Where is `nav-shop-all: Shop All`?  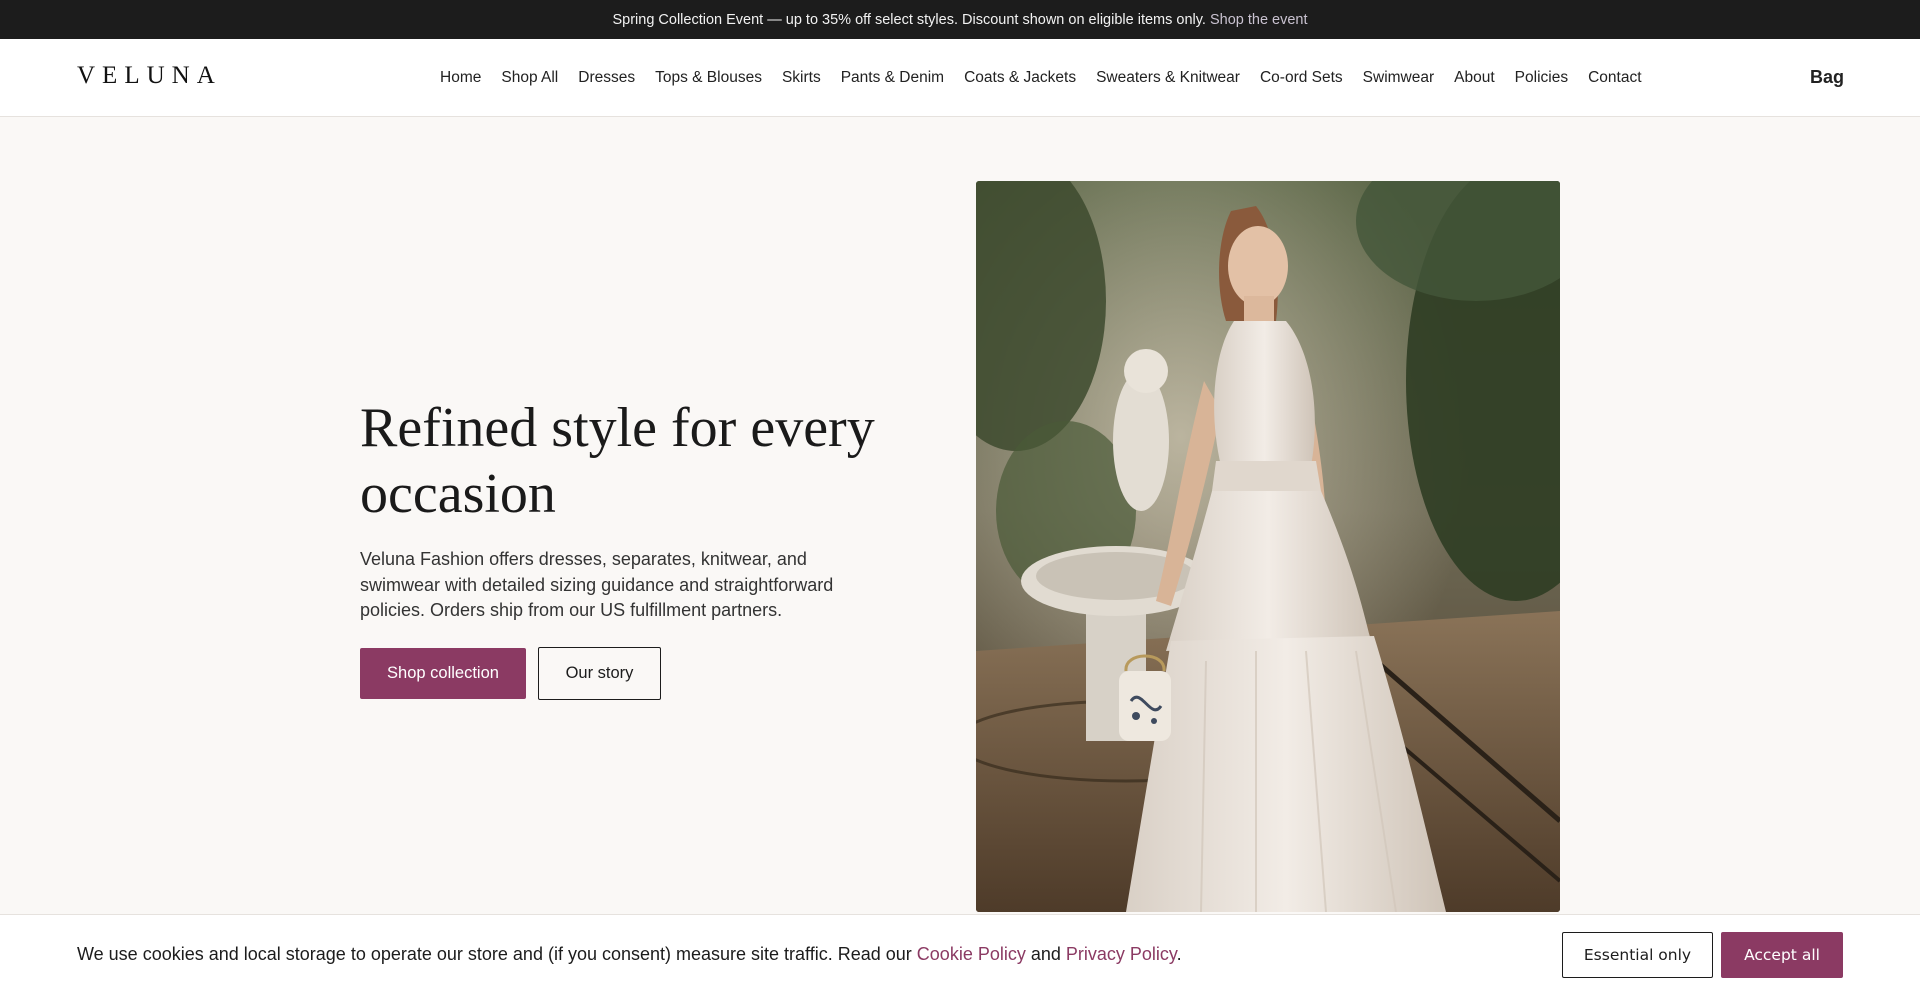 nav-shop-all: Shop All is located at coordinates (529, 78).